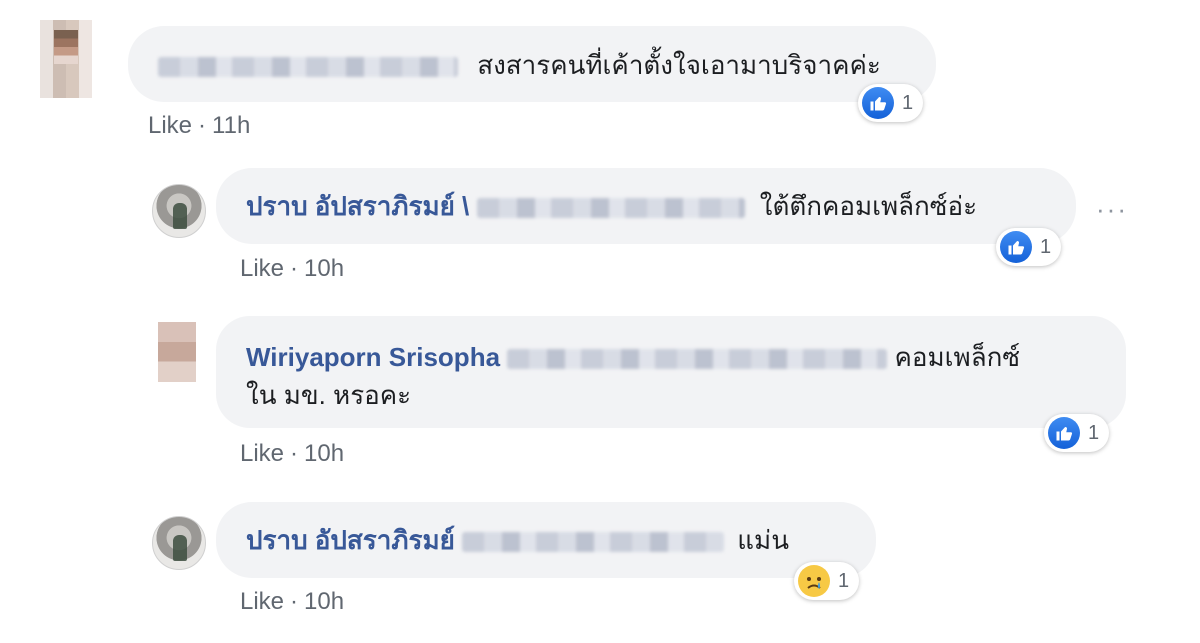  I want to click on crying-face-icon, so click(814, 581).